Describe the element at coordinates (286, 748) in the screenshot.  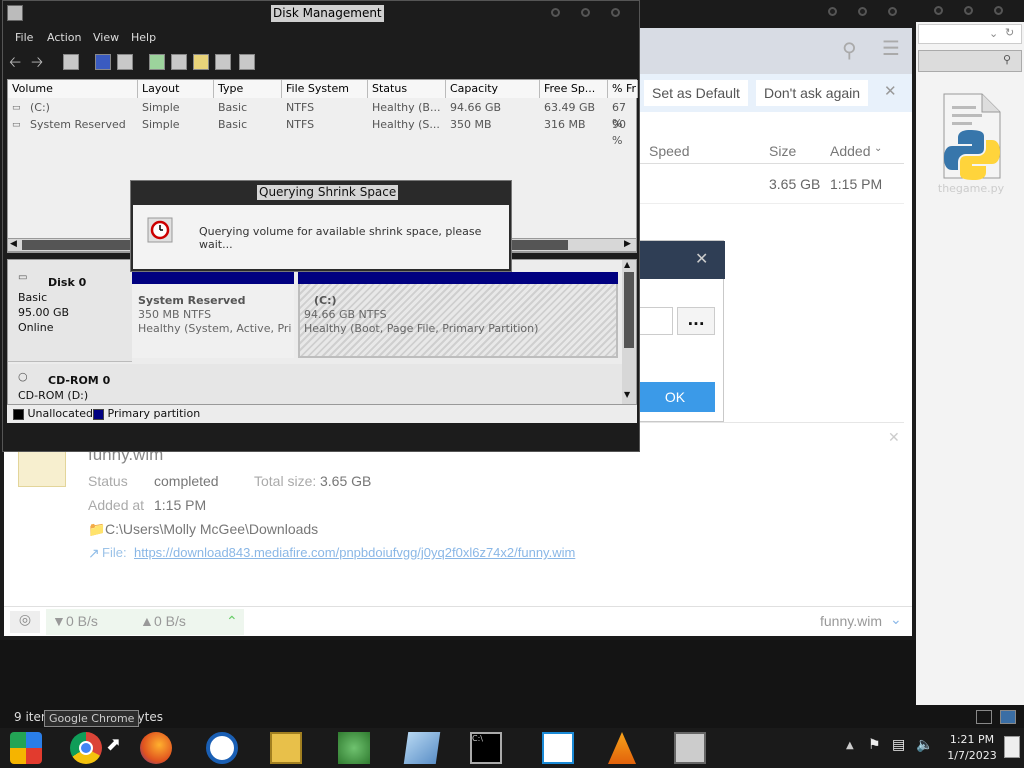
I see `file-explorer-icon` at that location.